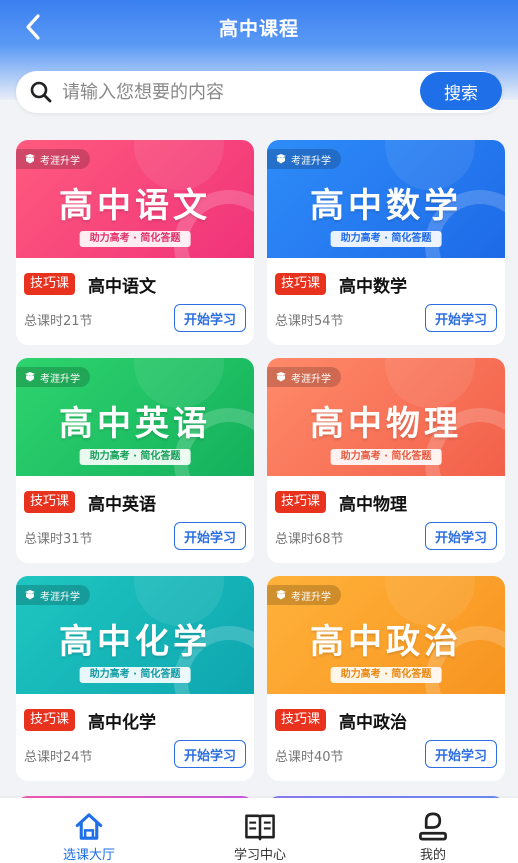  What do you see at coordinates (386, 642) in the screenshot?
I see `banner-title: 高中政治` at bounding box center [386, 642].